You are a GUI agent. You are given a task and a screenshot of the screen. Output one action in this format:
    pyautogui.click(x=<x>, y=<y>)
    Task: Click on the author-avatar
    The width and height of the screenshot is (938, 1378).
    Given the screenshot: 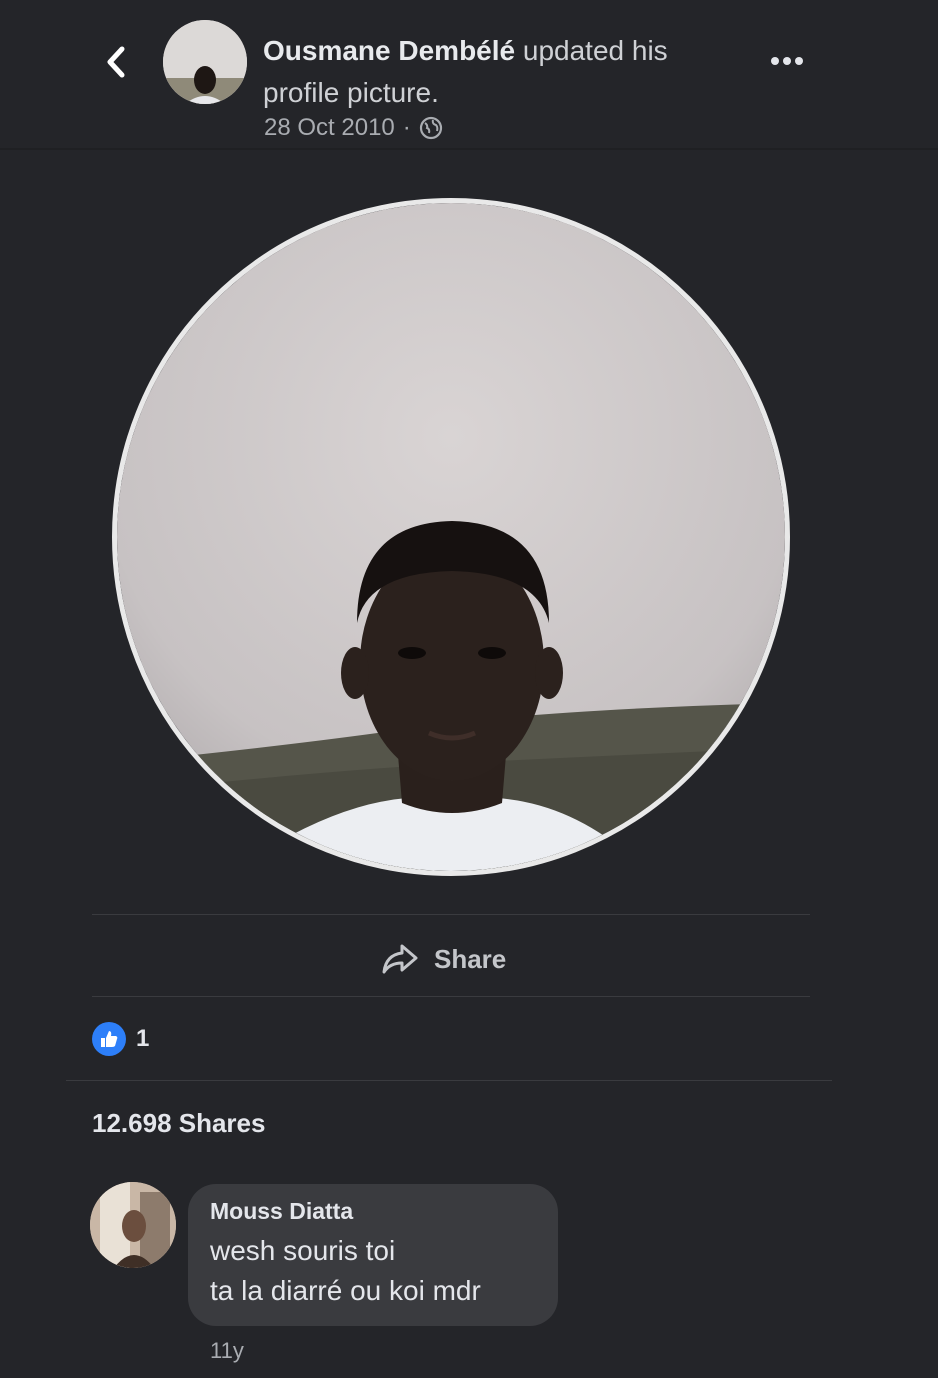 What is the action you would take?
    pyautogui.click(x=205, y=62)
    